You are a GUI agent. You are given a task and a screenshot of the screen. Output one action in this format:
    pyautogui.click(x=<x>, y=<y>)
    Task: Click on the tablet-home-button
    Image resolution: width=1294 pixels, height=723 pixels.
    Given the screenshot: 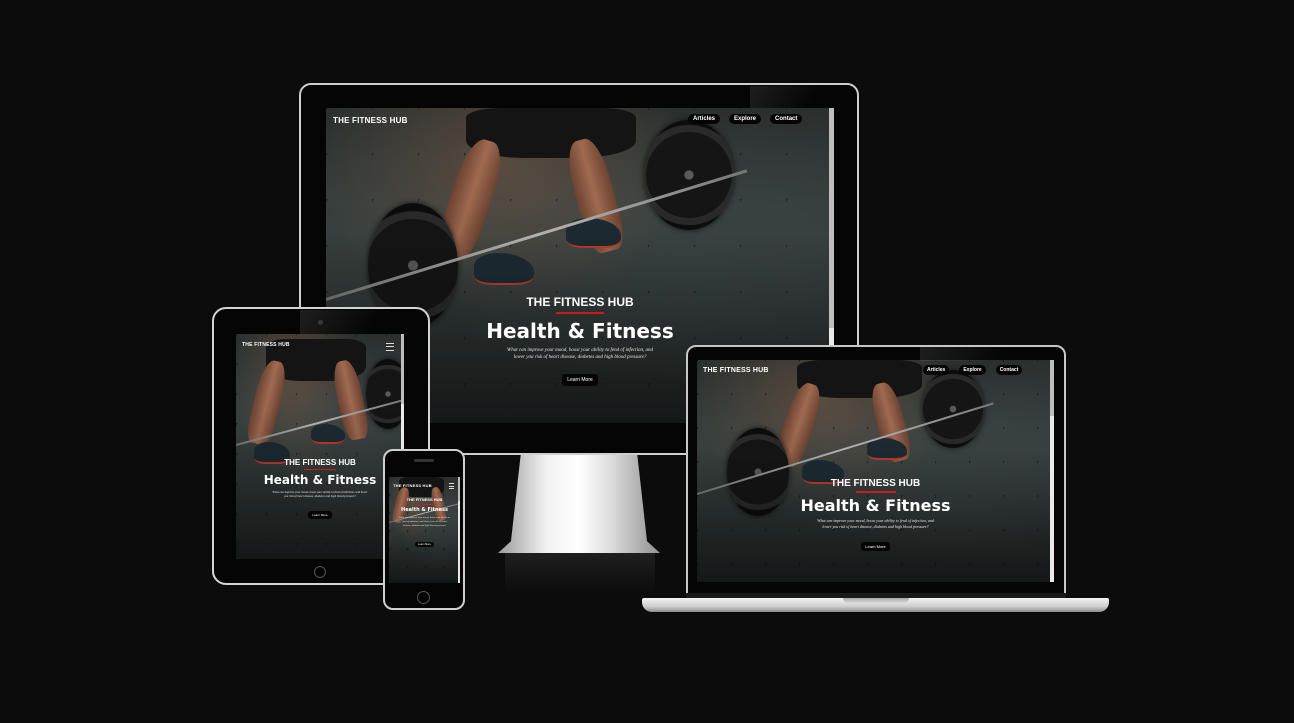 What is the action you would take?
    pyautogui.click(x=320, y=572)
    